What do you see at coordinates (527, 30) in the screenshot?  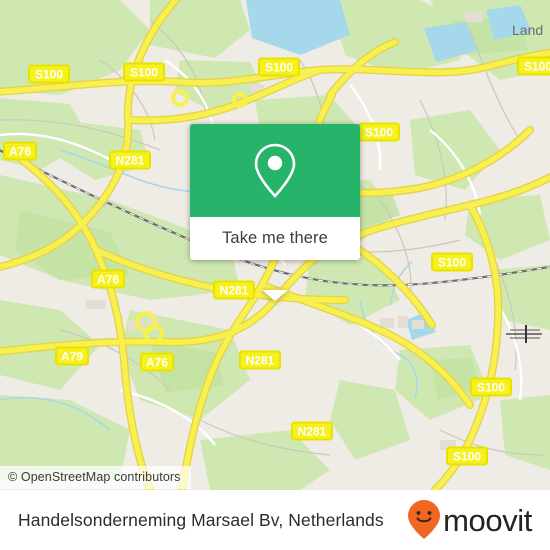 I see `map-place-label: Land` at bounding box center [527, 30].